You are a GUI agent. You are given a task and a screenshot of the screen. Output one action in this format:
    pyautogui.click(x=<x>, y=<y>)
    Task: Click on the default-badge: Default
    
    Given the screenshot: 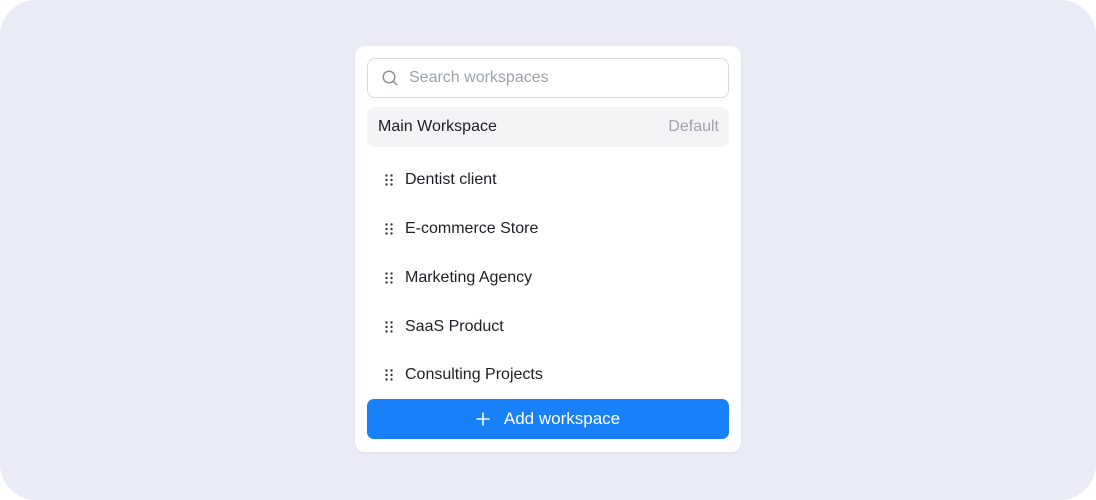 What is the action you would take?
    pyautogui.click(x=693, y=126)
    